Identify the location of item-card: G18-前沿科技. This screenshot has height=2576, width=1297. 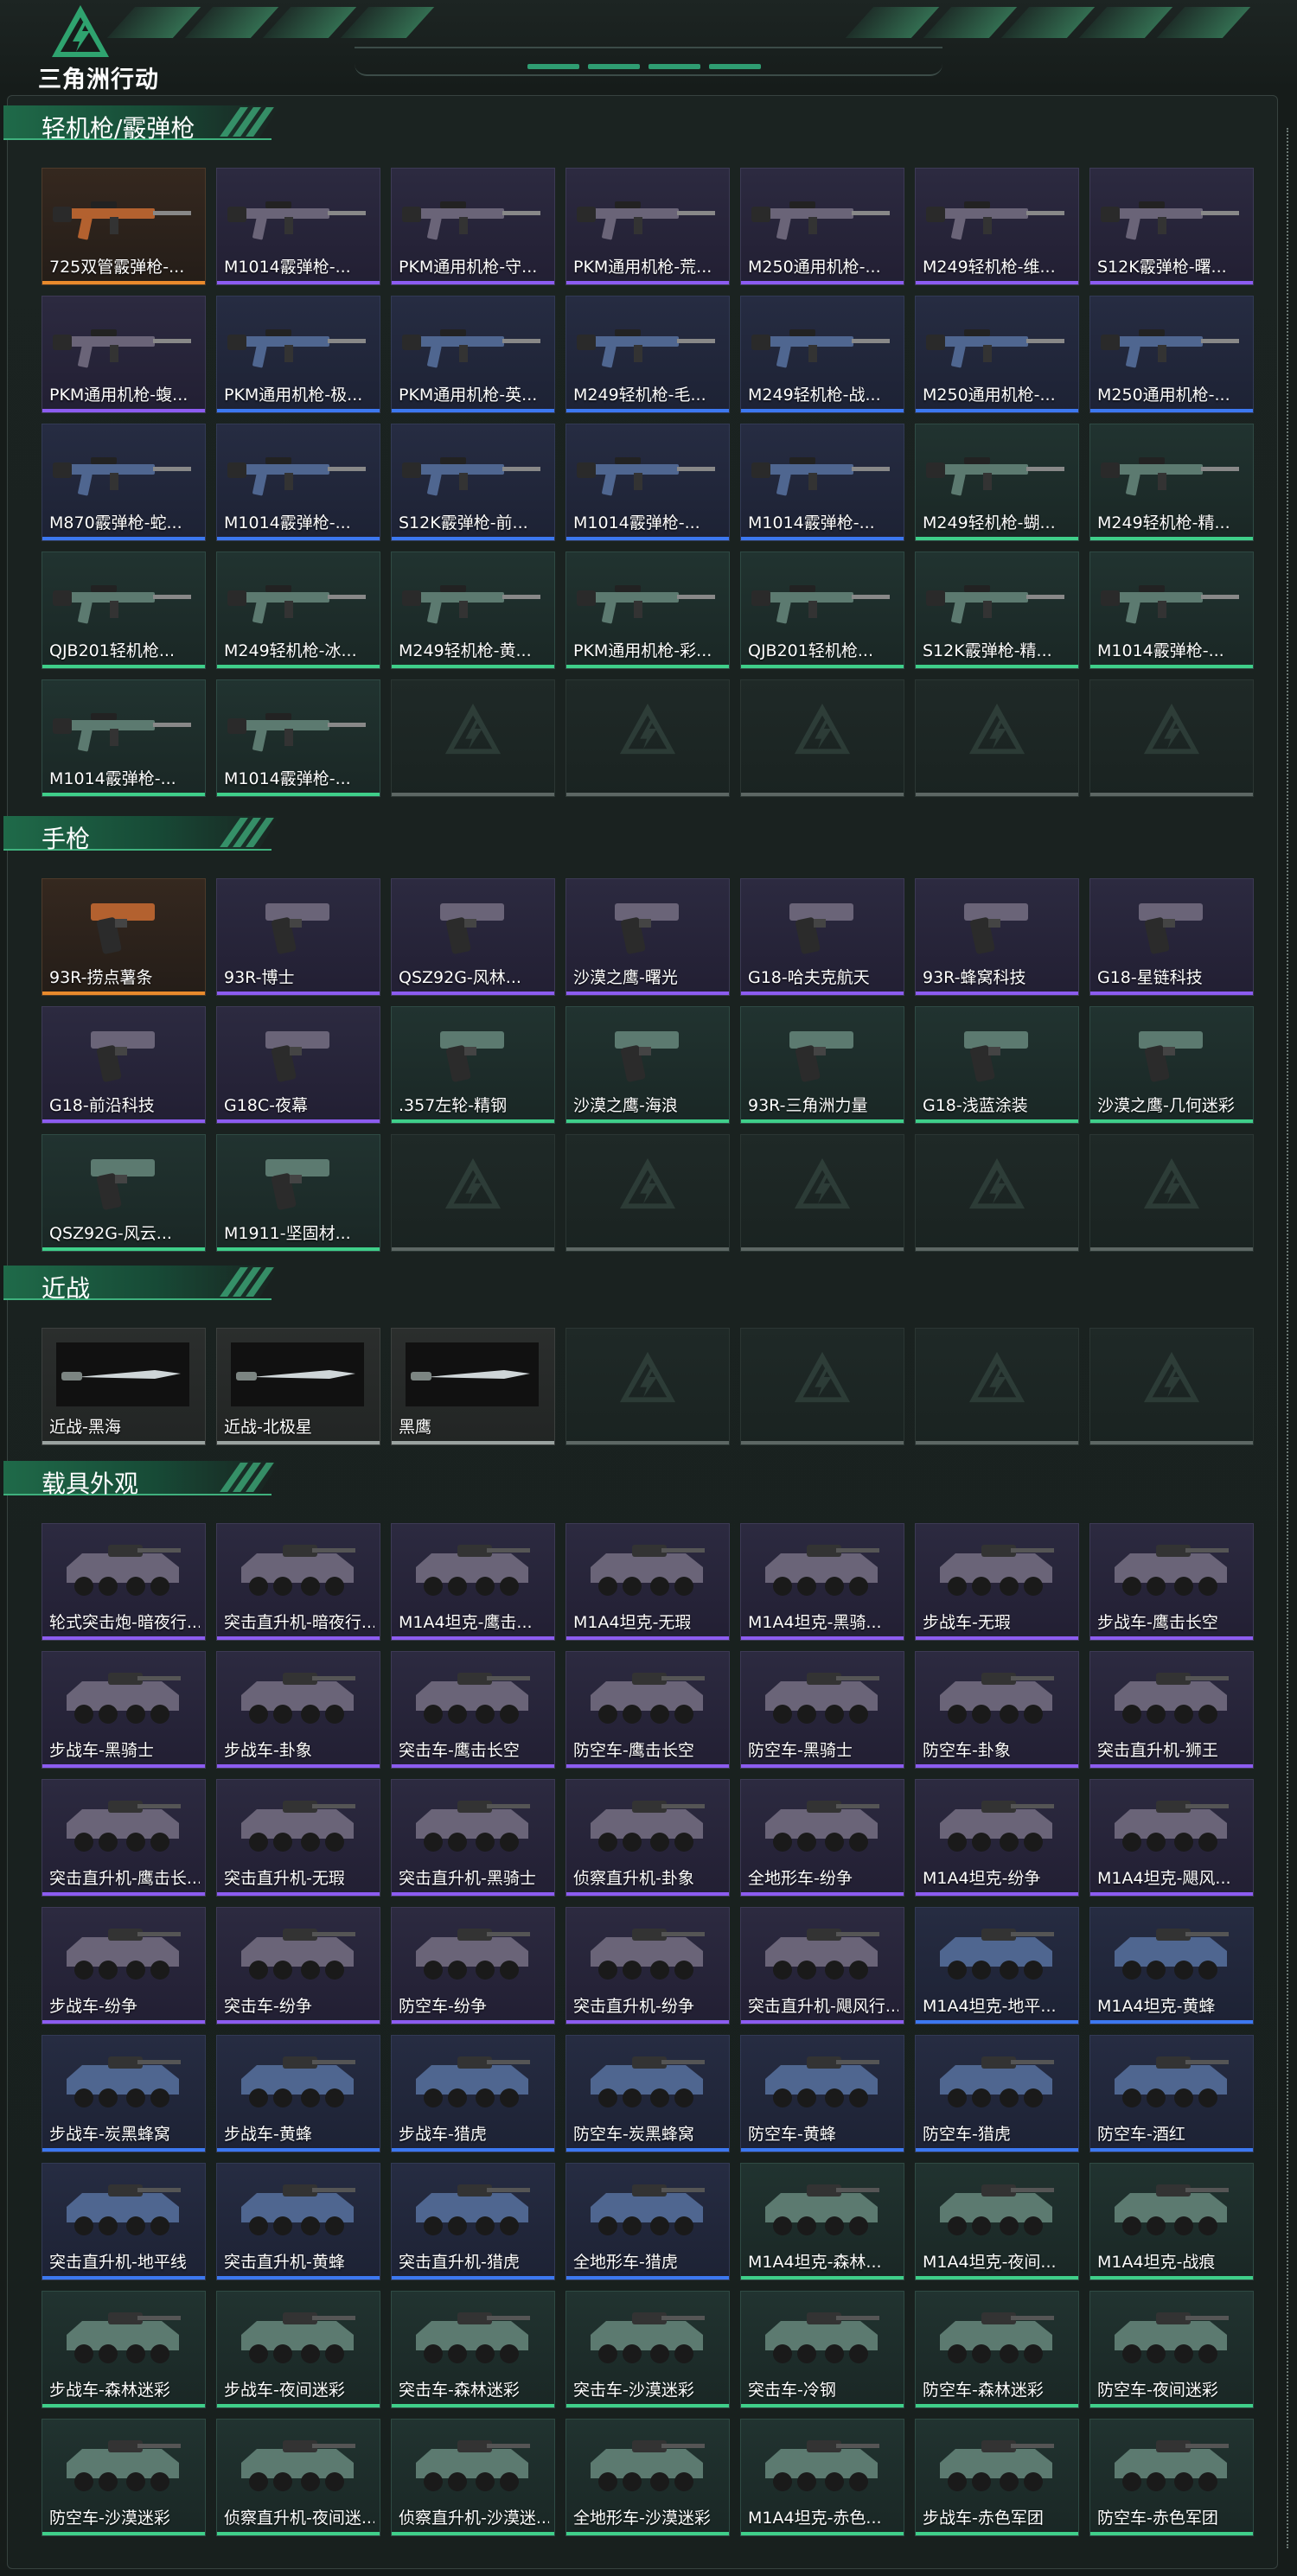
(124, 1065).